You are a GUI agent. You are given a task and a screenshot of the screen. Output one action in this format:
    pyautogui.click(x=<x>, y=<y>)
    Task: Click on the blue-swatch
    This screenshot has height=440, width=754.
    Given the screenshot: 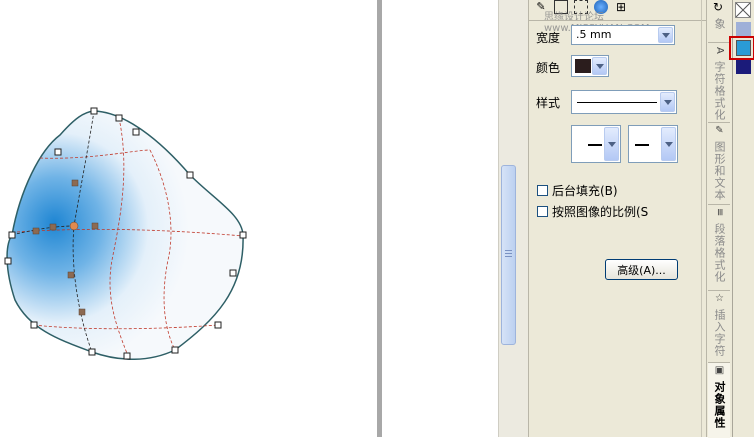 What is the action you would take?
    pyautogui.click(x=743, y=48)
    